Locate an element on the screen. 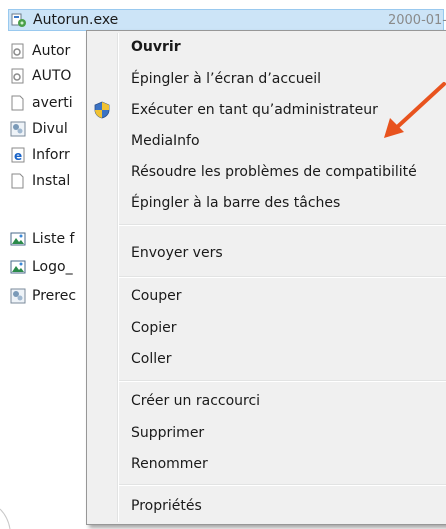 The height and width of the screenshot is (529, 446). menu-item-troubleshoot-compatibility: Résoudre les problèmes de compatibilité is located at coordinates (274, 172).